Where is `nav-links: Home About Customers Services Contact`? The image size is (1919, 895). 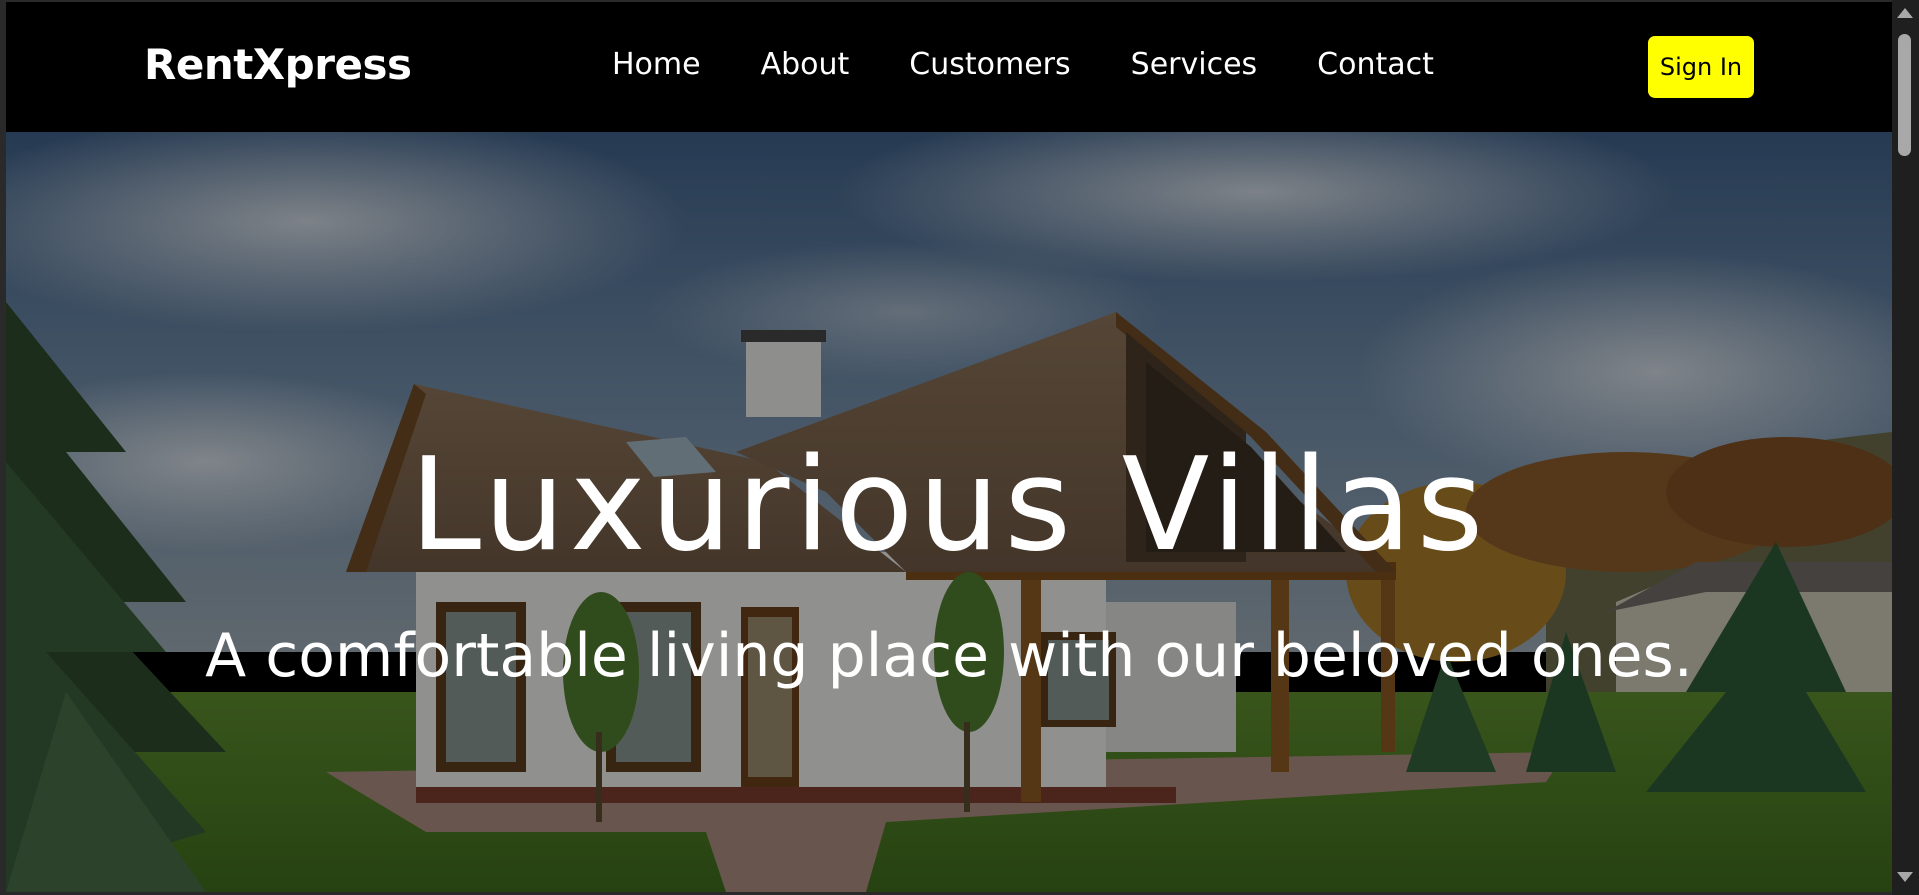
nav-links: Home About Customers Services Contact is located at coordinates (1053, 65).